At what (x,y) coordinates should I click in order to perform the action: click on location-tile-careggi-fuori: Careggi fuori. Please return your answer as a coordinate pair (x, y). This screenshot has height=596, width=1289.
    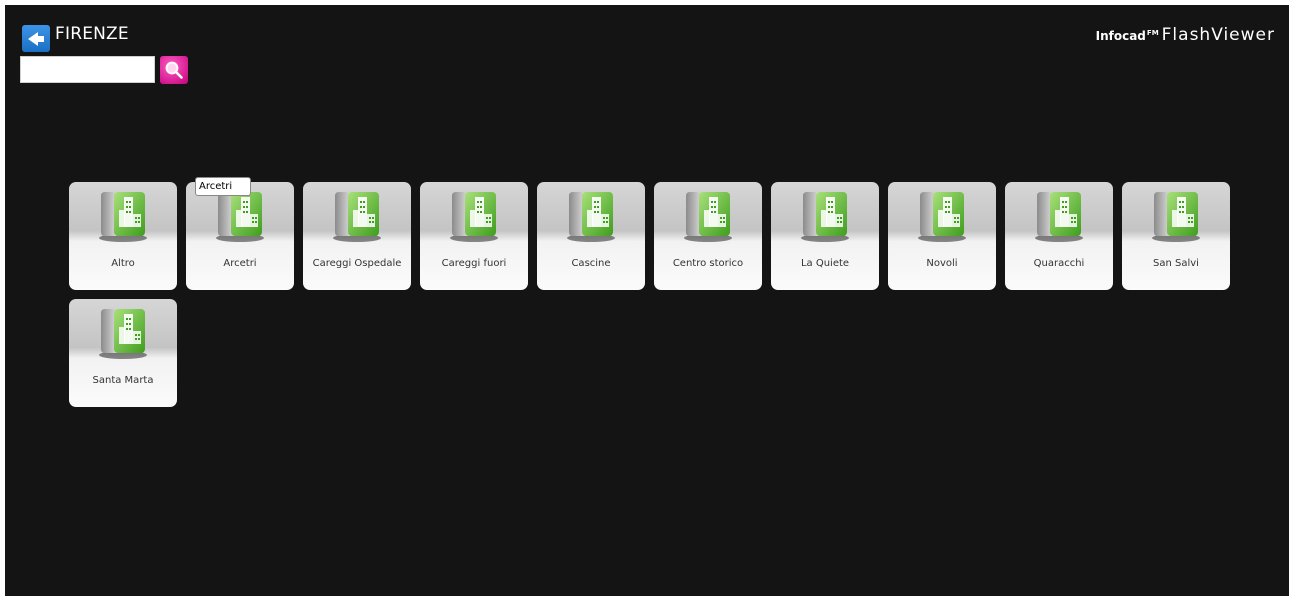
    Looking at the image, I should click on (474, 236).